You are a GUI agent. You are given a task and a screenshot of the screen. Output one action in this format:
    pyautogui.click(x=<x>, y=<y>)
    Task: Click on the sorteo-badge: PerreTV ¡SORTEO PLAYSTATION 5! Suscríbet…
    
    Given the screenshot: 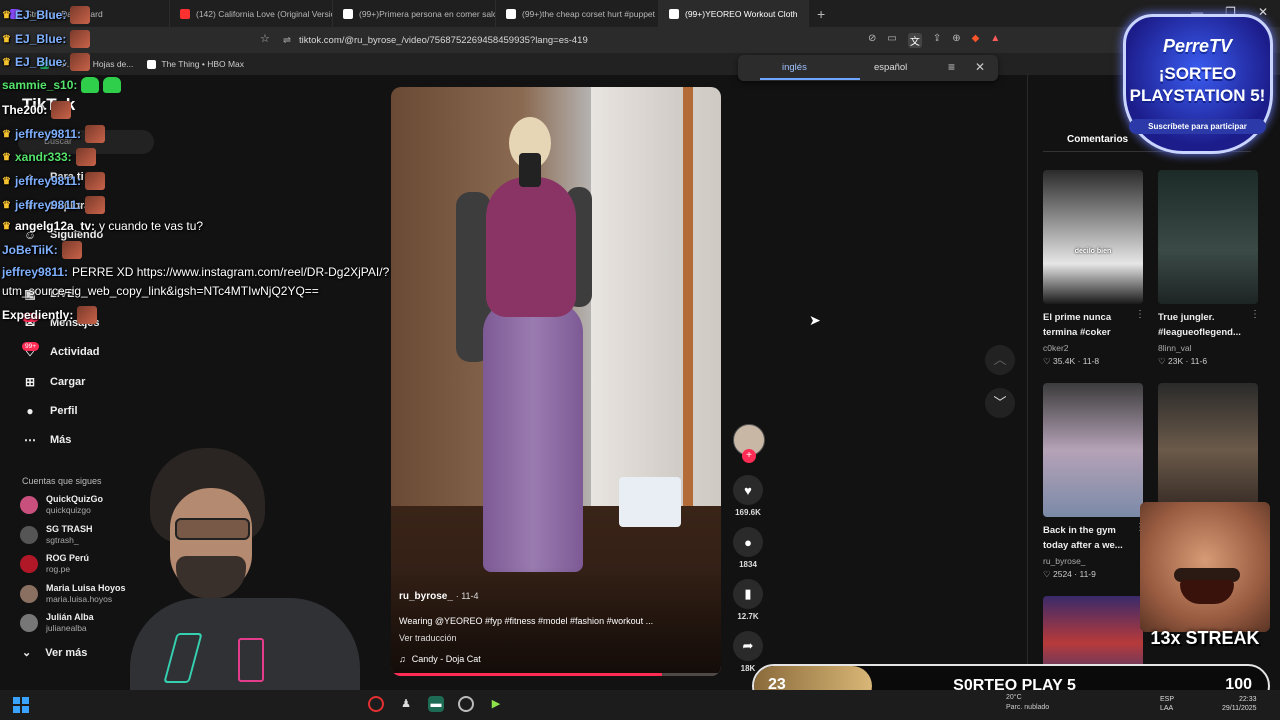 What is the action you would take?
    pyautogui.click(x=1197, y=83)
    